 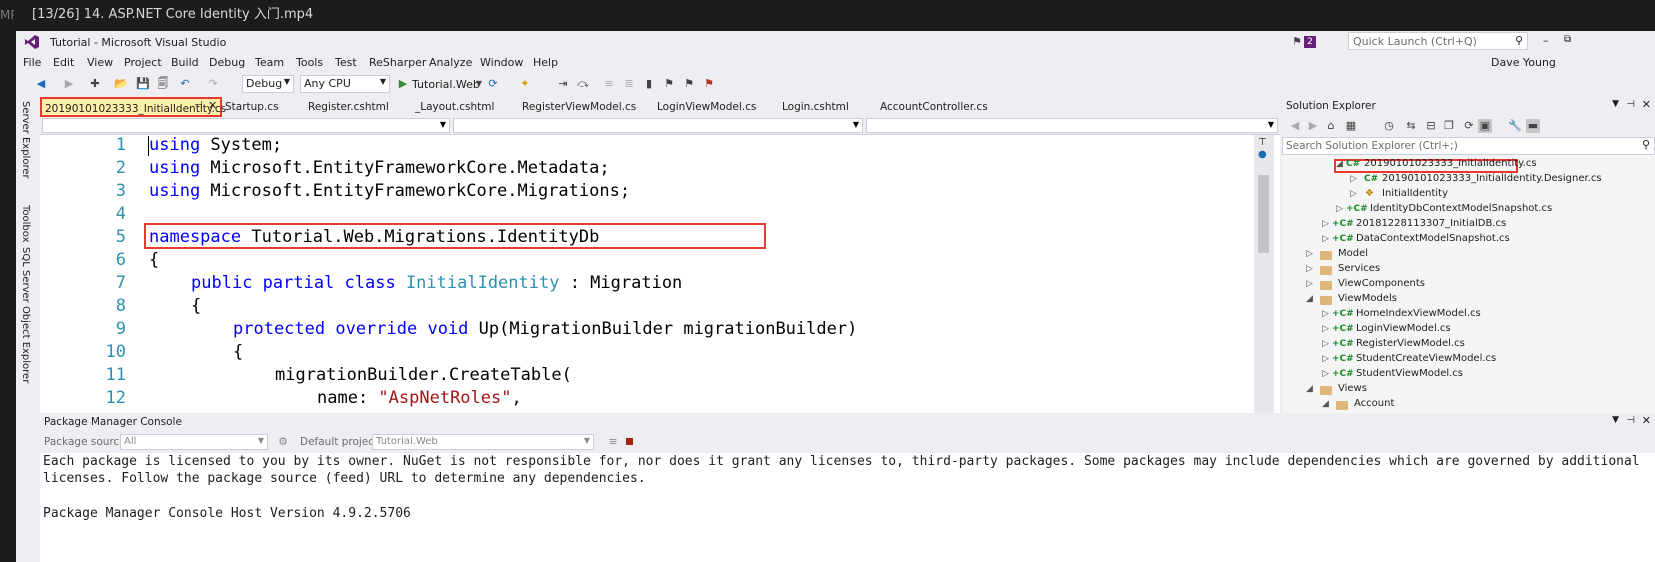 I want to click on menu-edit: Edit, so click(x=63, y=62).